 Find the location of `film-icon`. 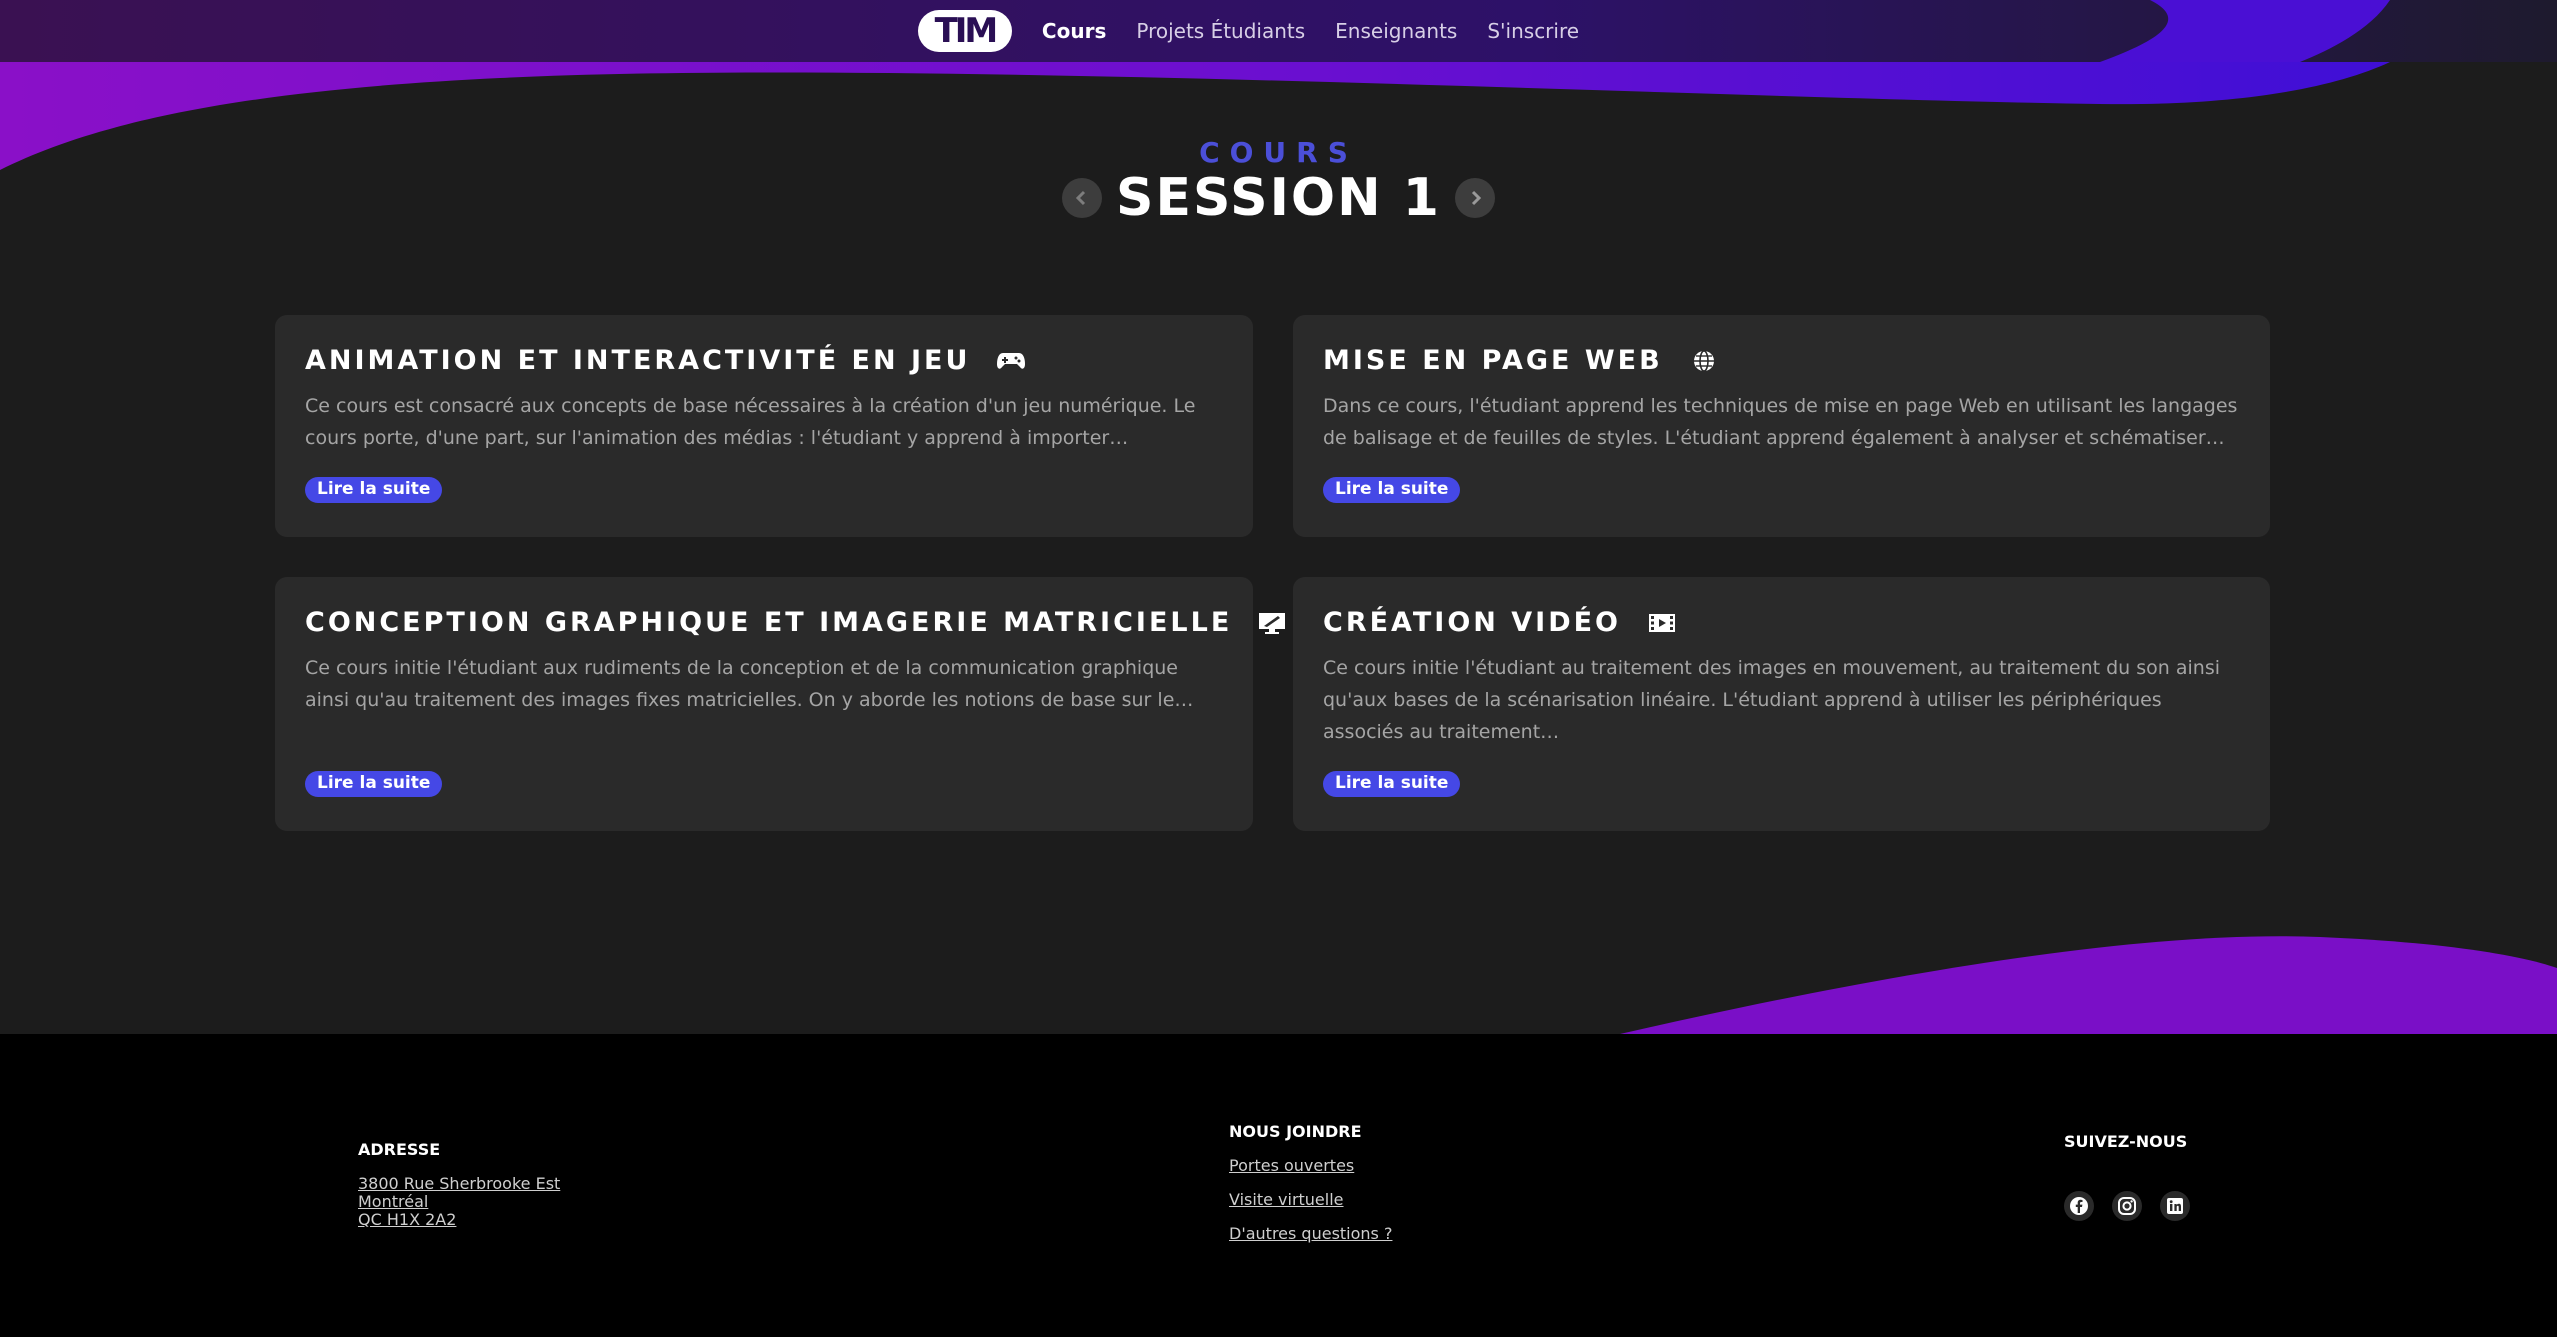

film-icon is located at coordinates (1662, 623).